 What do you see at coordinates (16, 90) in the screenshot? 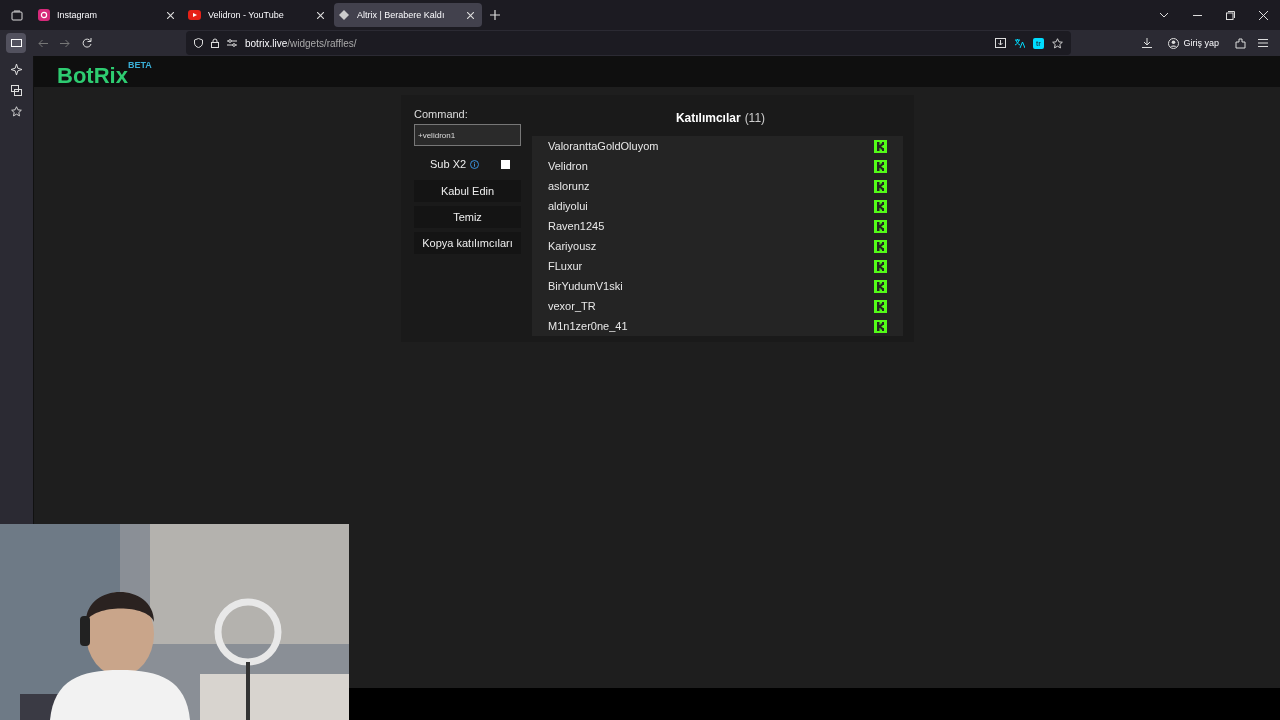
I see `tabs-icon` at bounding box center [16, 90].